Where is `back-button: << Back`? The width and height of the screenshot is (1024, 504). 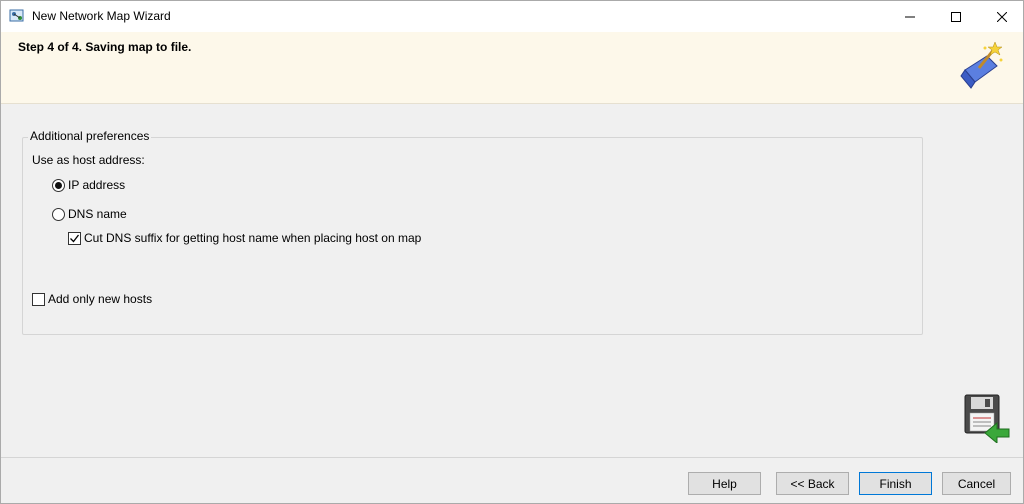 back-button: << Back is located at coordinates (812, 483).